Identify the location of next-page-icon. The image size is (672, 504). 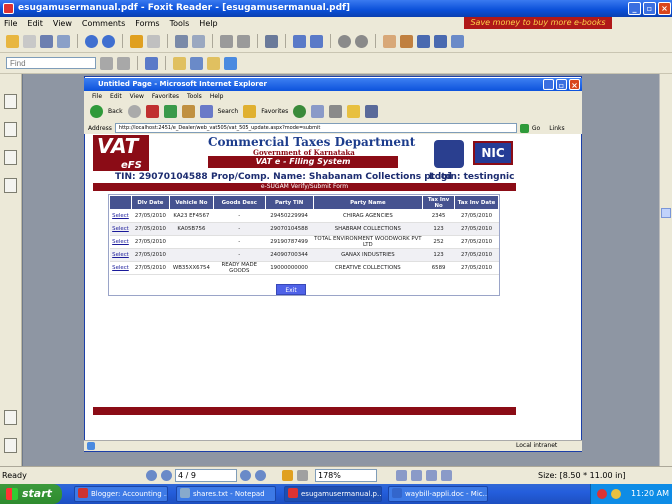
(108, 41).